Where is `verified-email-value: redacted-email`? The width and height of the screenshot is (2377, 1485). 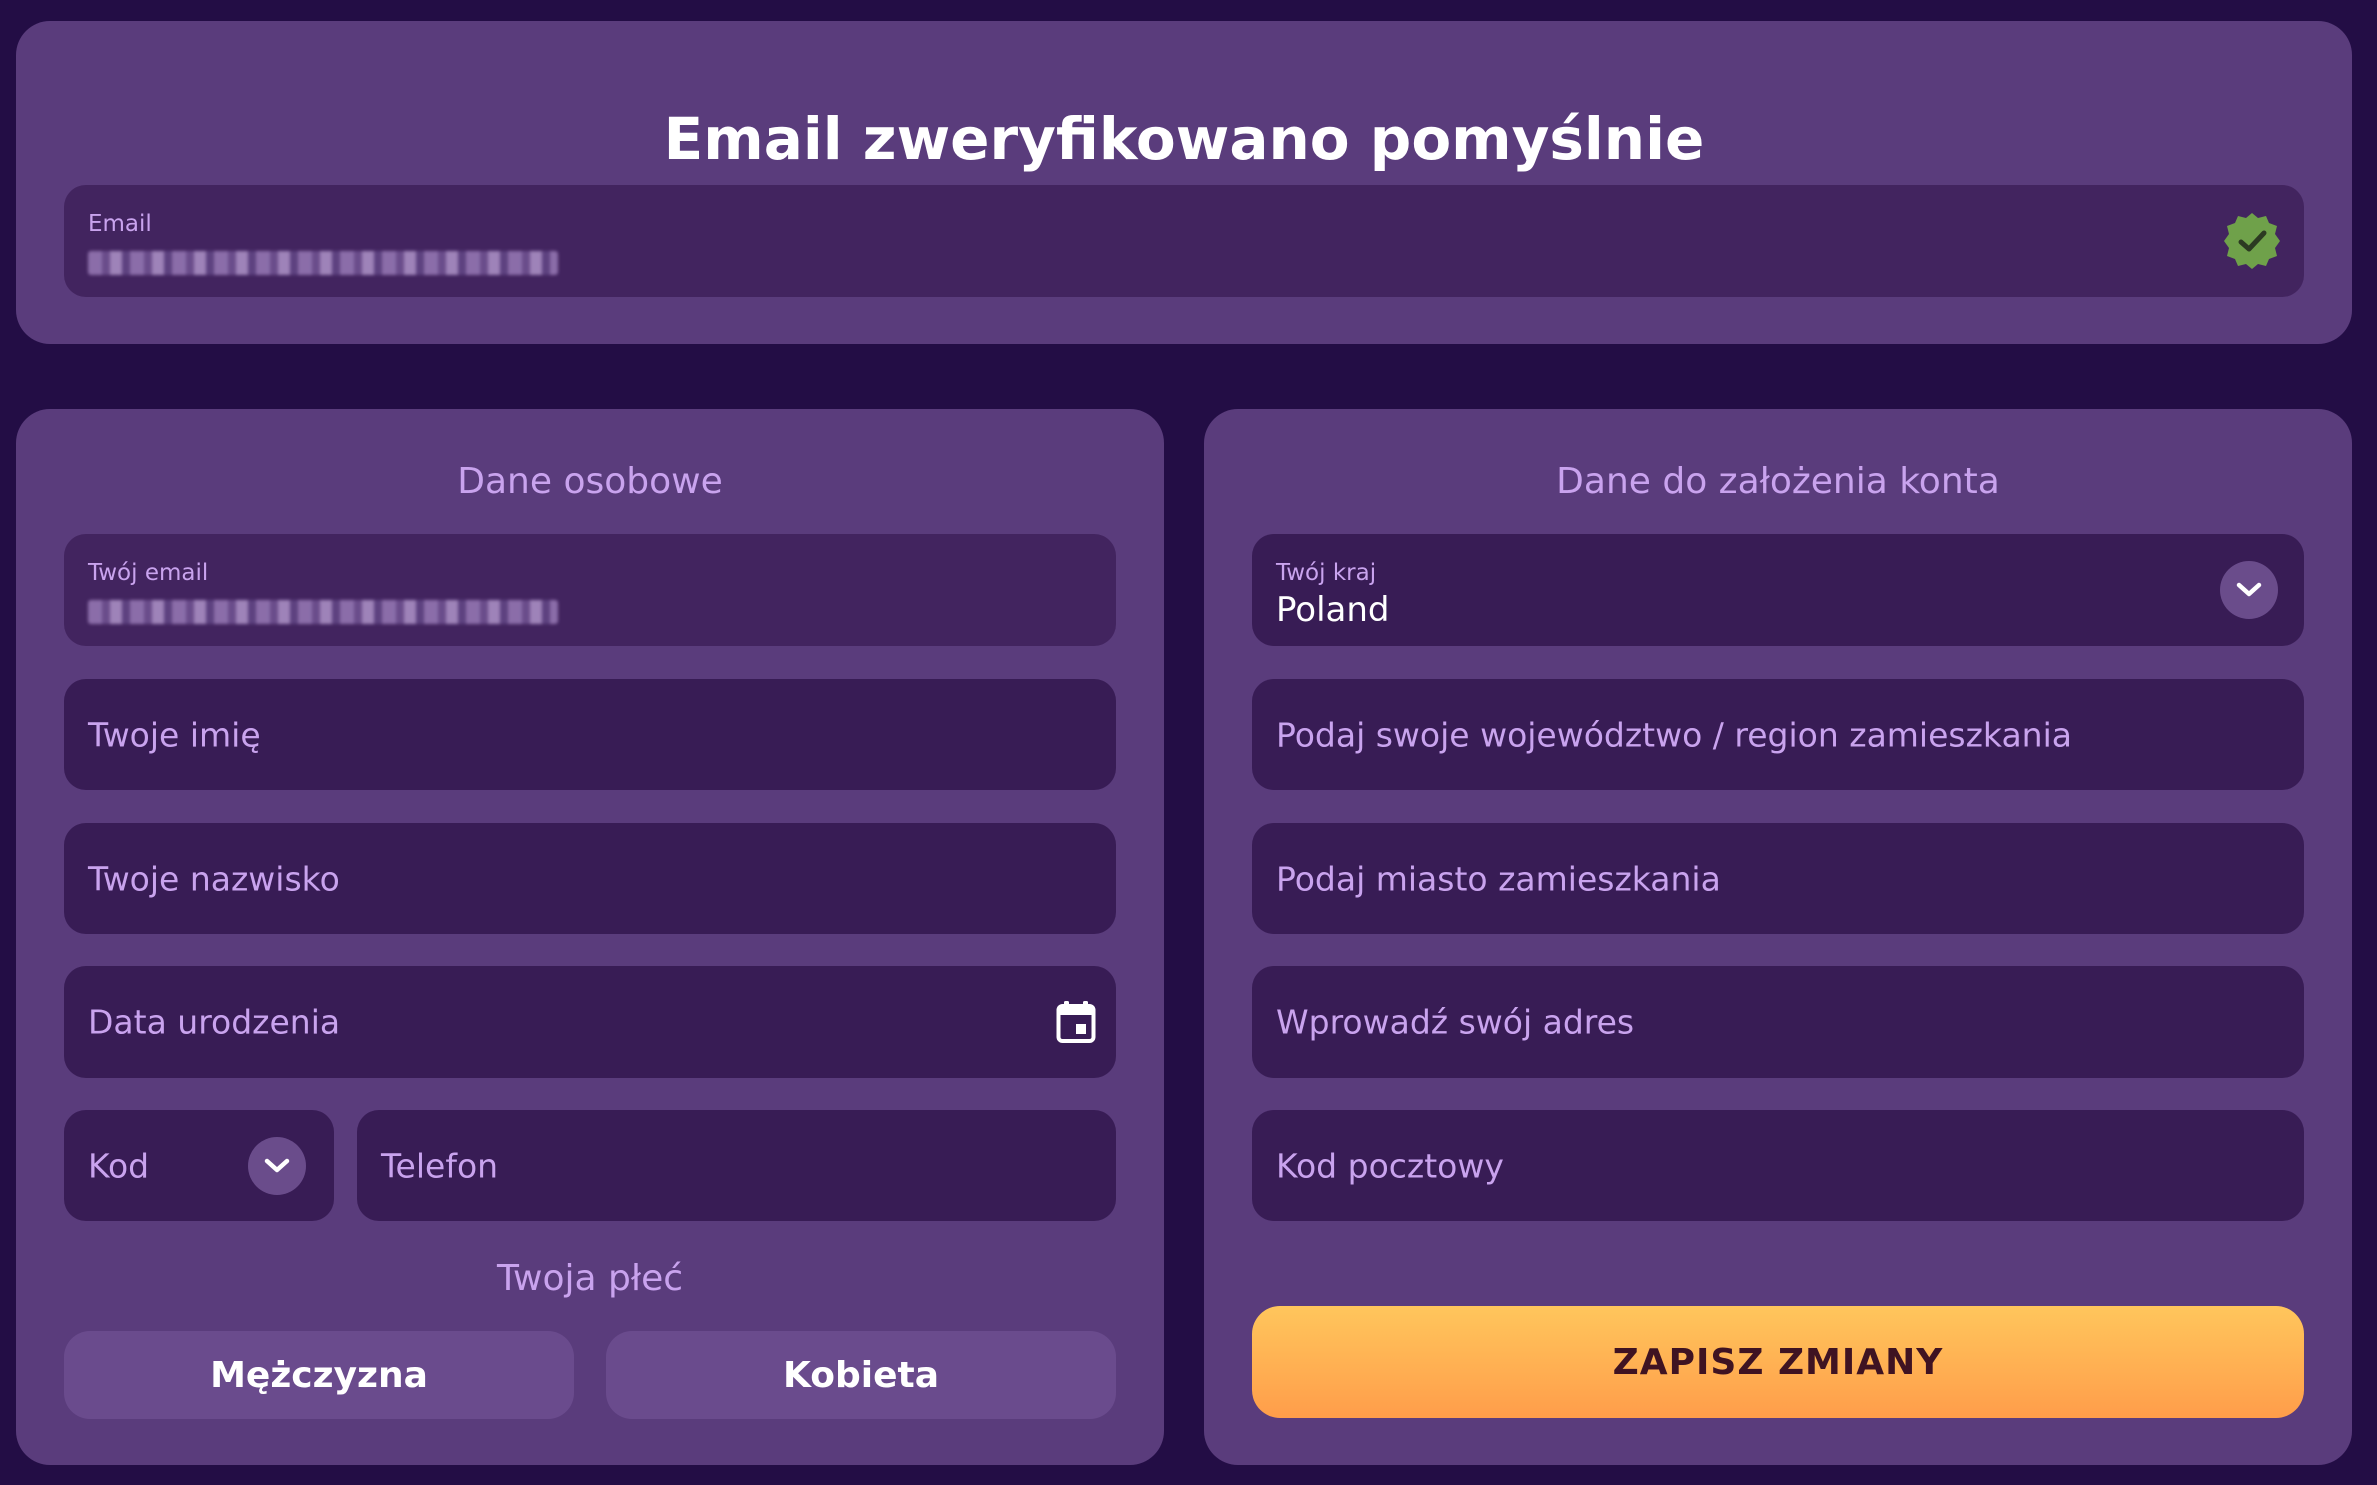 verified-email-value: redacted-email is located at coordinates (323, 263).